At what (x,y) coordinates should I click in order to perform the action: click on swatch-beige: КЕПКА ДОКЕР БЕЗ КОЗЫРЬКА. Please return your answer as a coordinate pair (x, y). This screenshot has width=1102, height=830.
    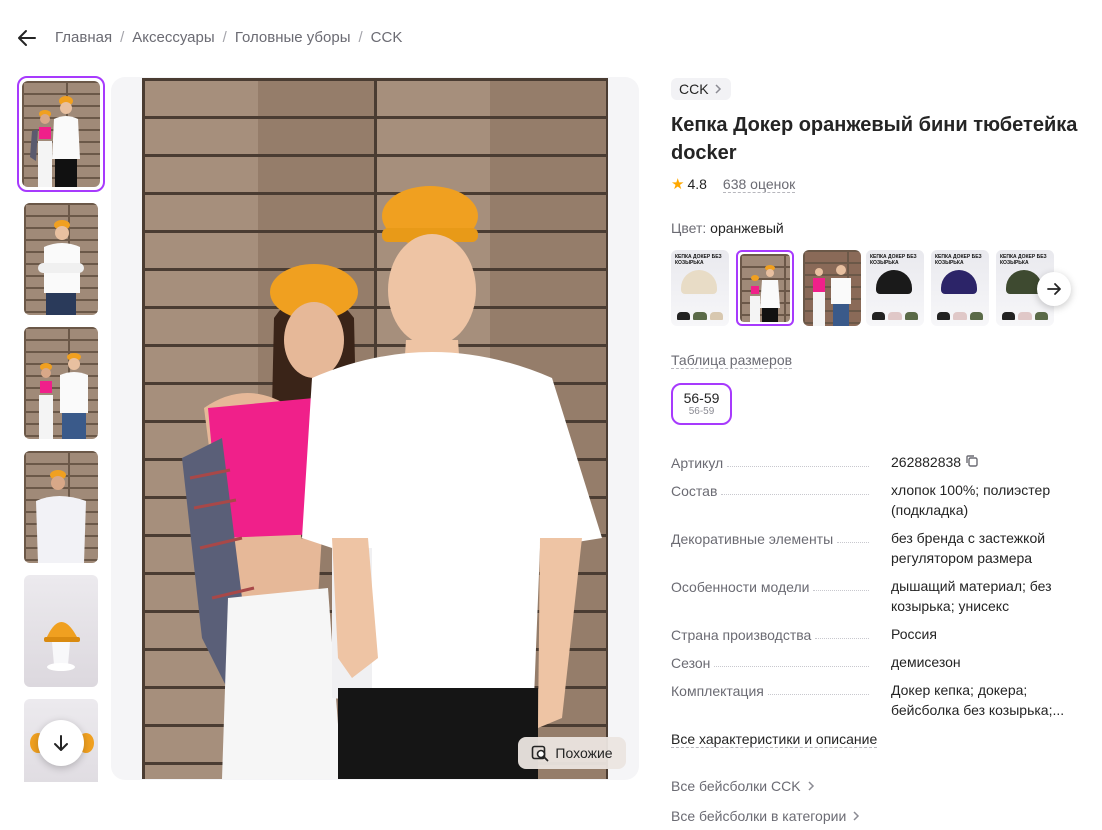
    Looking at the image, I should click on (700, 288).